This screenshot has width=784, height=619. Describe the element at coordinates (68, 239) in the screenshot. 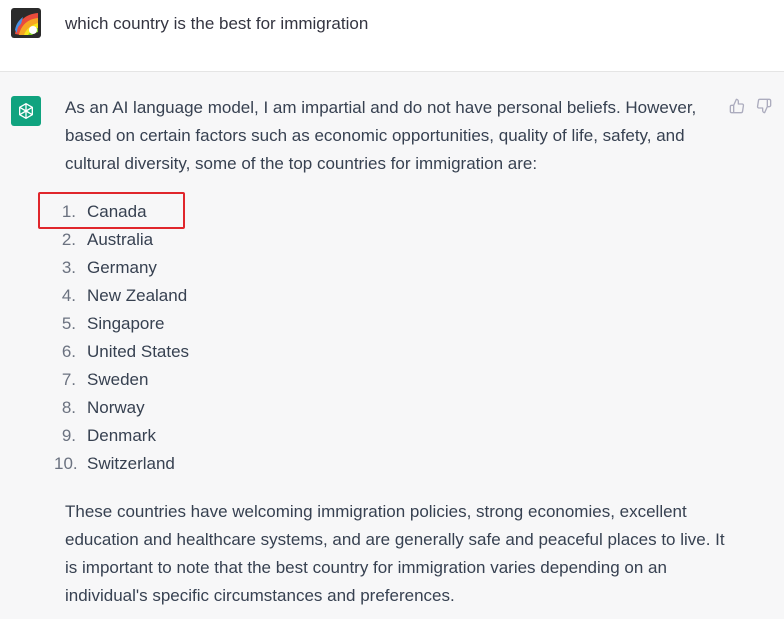

I see `list-number: 2.` at that location.